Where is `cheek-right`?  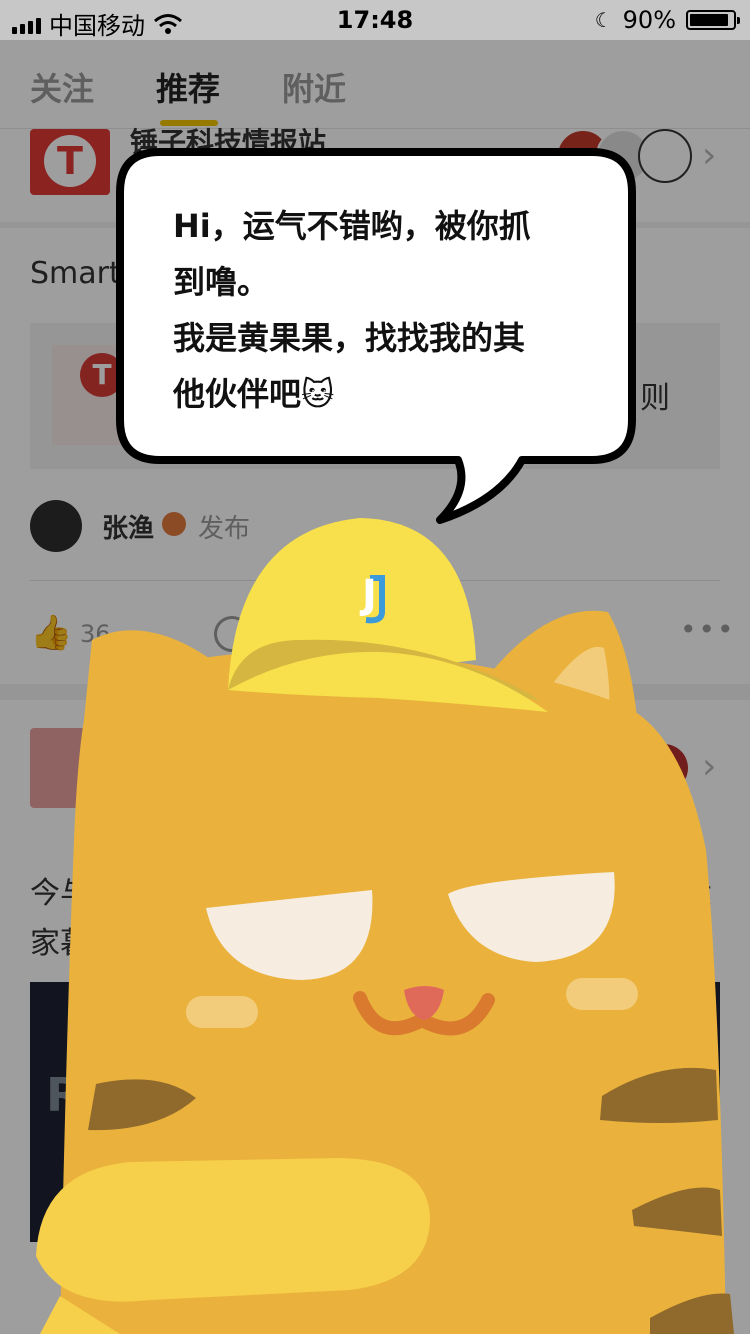 cheek-right is located at coordinates (602, 994).